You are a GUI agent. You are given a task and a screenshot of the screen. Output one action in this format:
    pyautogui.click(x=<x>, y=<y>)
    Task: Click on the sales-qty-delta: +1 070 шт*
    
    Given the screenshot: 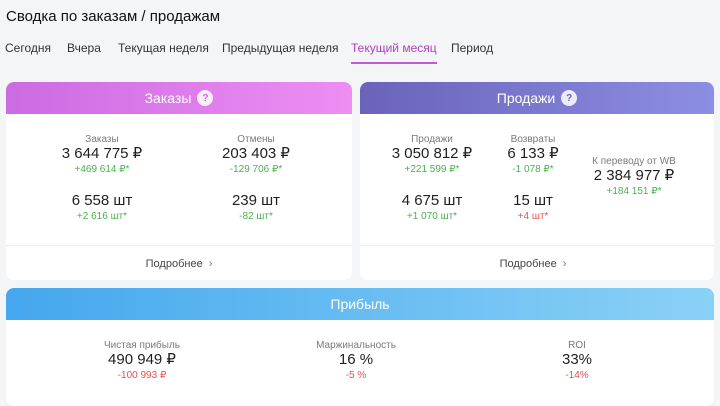 What is the action you would take?
    pyautogui.click(x=432, y=216)
    